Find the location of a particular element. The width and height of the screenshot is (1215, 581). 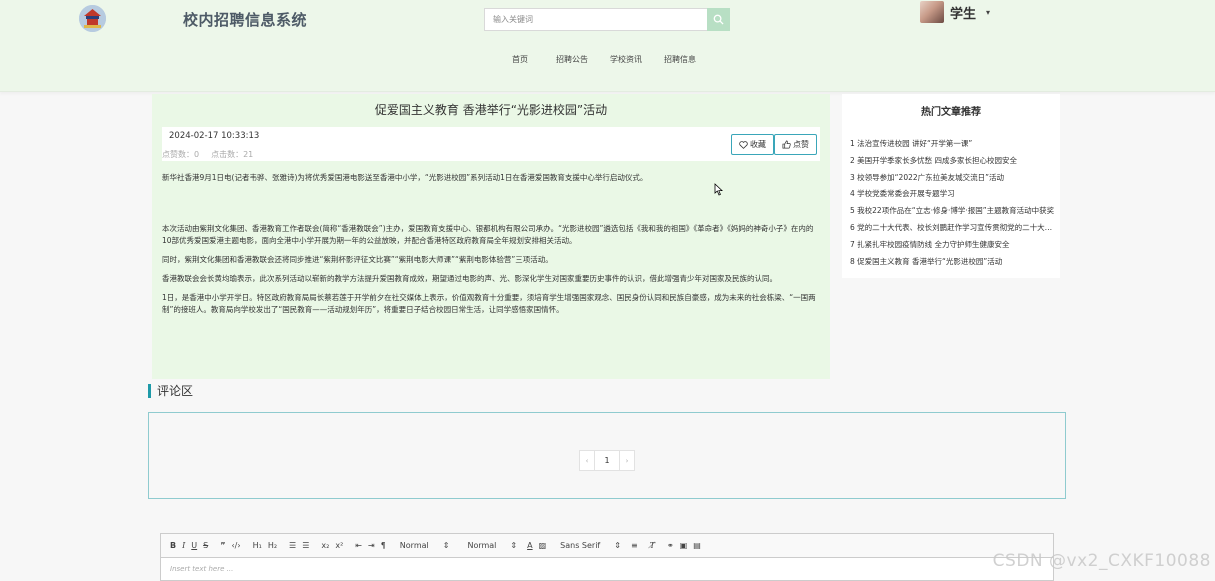

nav-home: 首页 is located at coordinates (520, 59).